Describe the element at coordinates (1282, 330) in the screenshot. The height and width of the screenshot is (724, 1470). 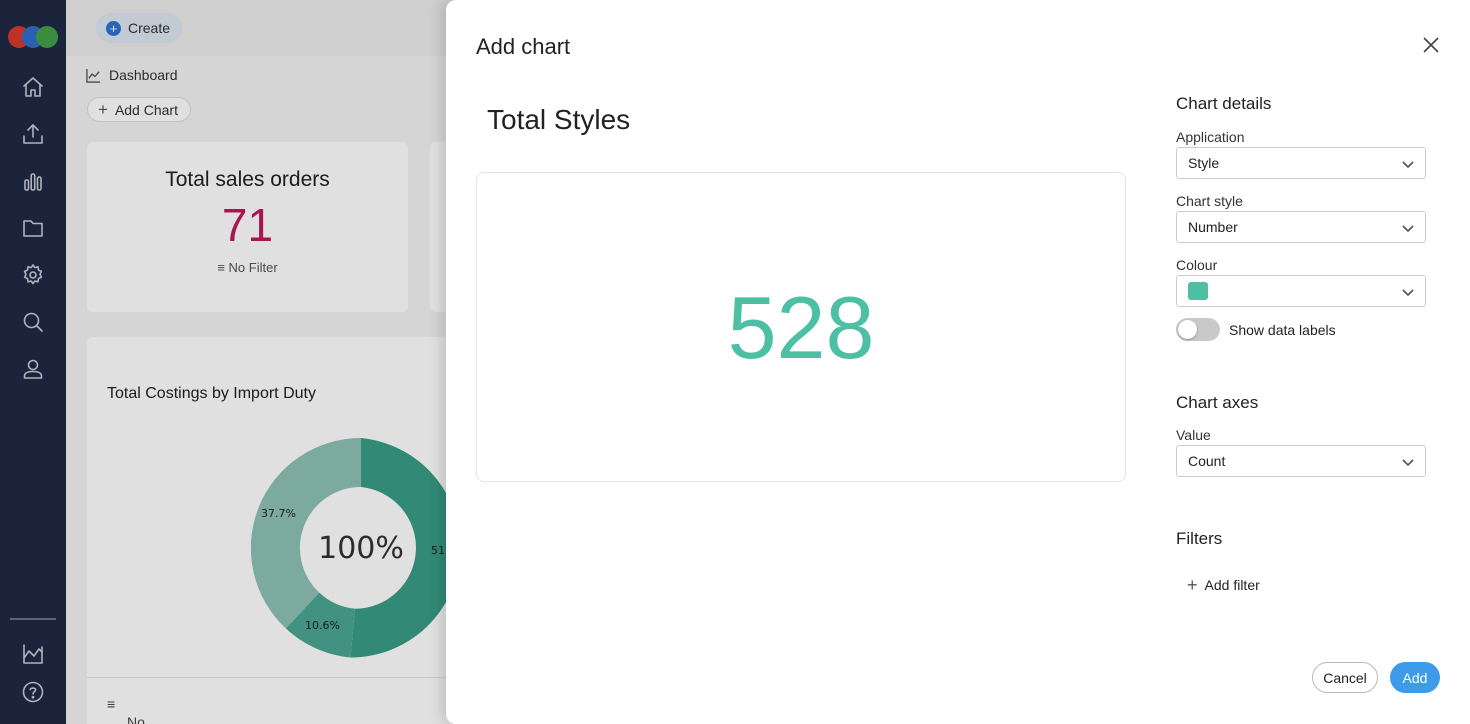
I see `show-data-labels-label: Show data labels` at that location.